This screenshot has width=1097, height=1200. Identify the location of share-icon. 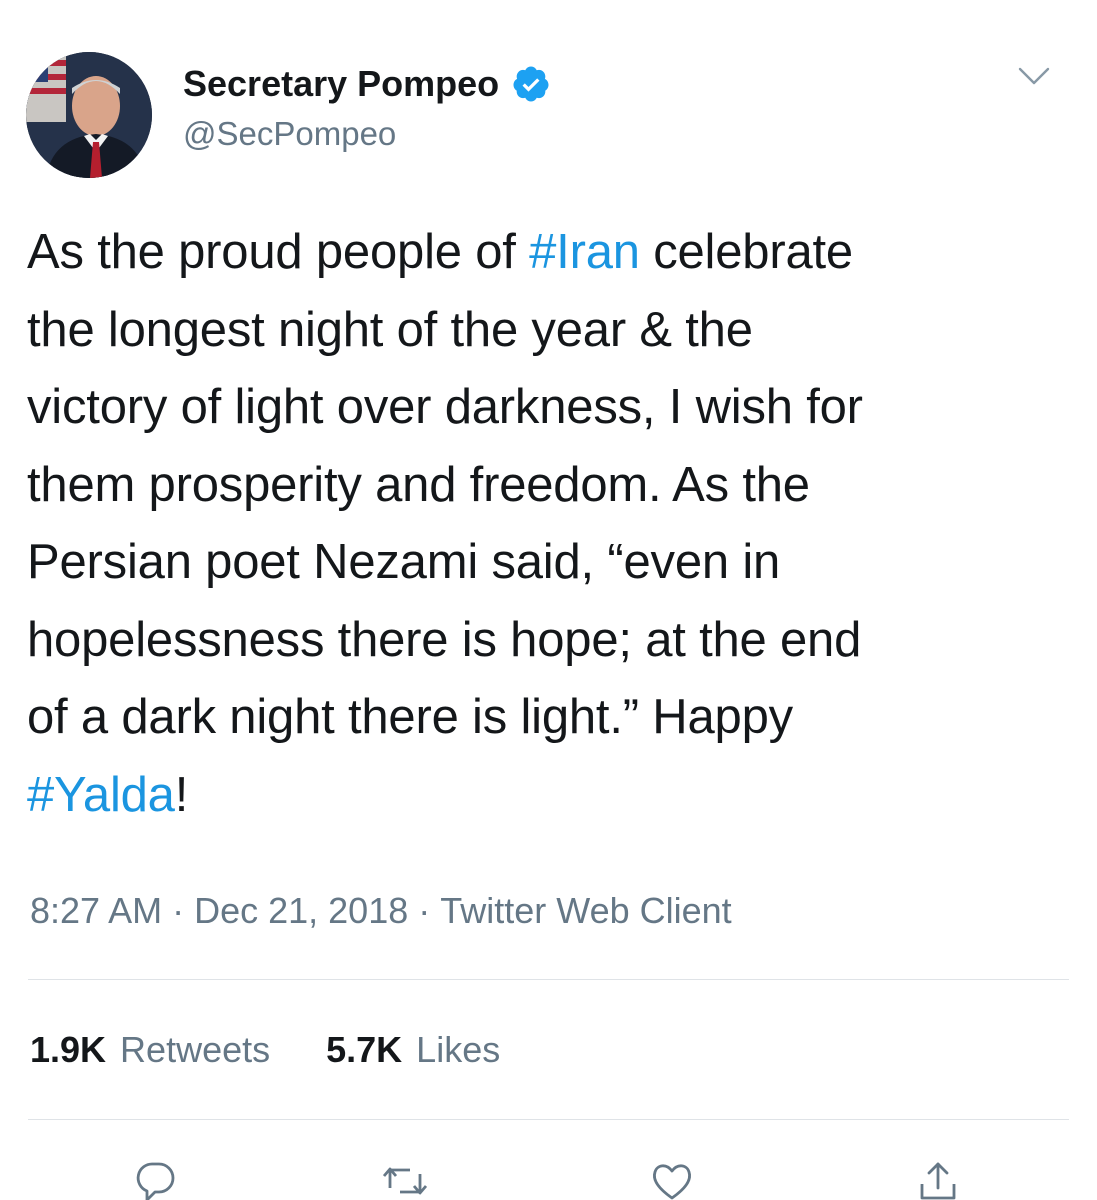
(938, 1179).